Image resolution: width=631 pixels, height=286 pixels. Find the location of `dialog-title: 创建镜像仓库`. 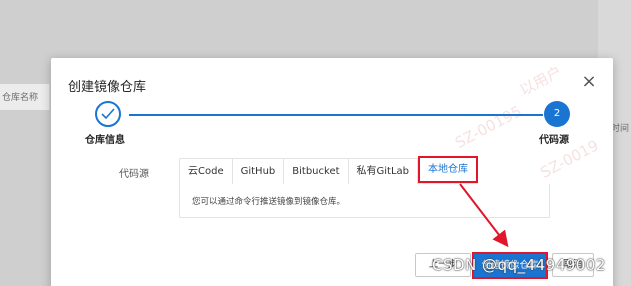

dialog-title: 创建镜像仓库 is located at coordinates (107, 87).